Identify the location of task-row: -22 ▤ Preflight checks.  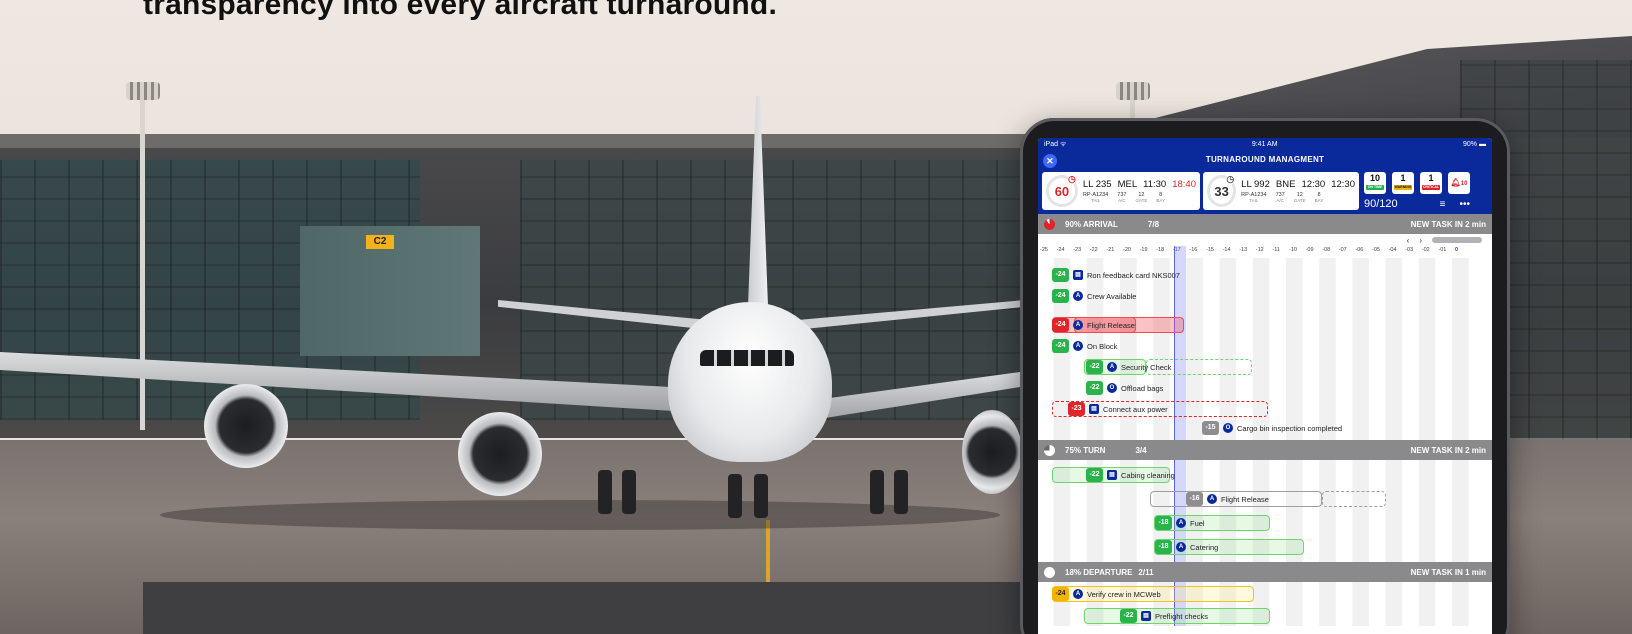
(1164, 616).